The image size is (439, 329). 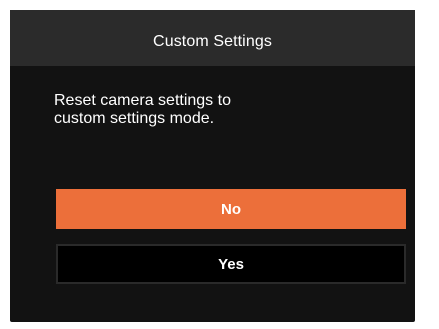 What do you see at coordinates (142, 100) in the screenshot?
I see `message-line-1: Reset camera settings to` at bounding box center [142, 100].